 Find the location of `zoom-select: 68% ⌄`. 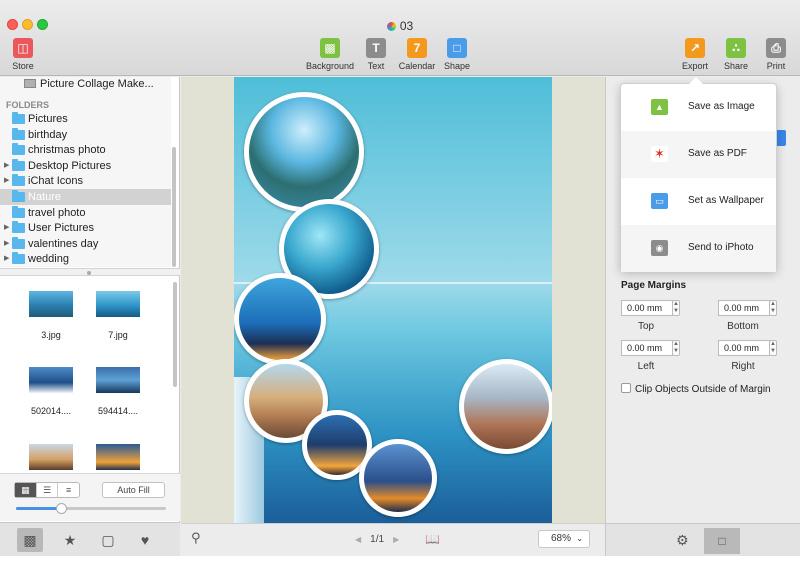

zoom-select: 68% ⌄ is located at coordinates (564, 539).